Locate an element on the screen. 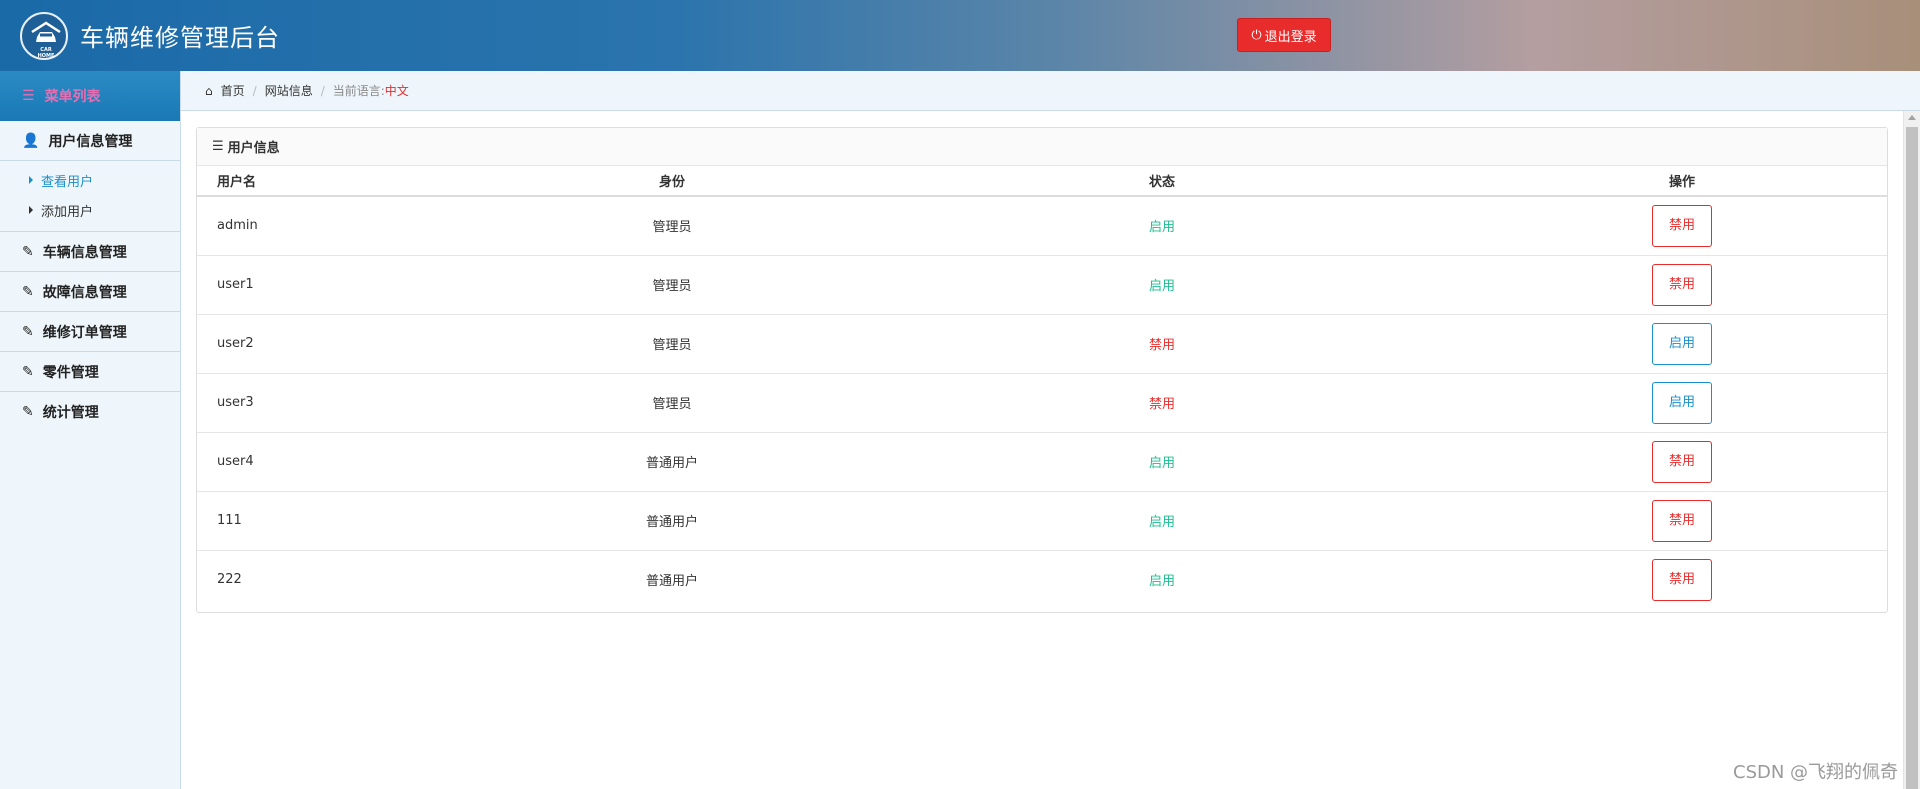 The height and width of the screenshot is (789, 1920). language-label: 当前语言: is located at coordinates (358, 91).